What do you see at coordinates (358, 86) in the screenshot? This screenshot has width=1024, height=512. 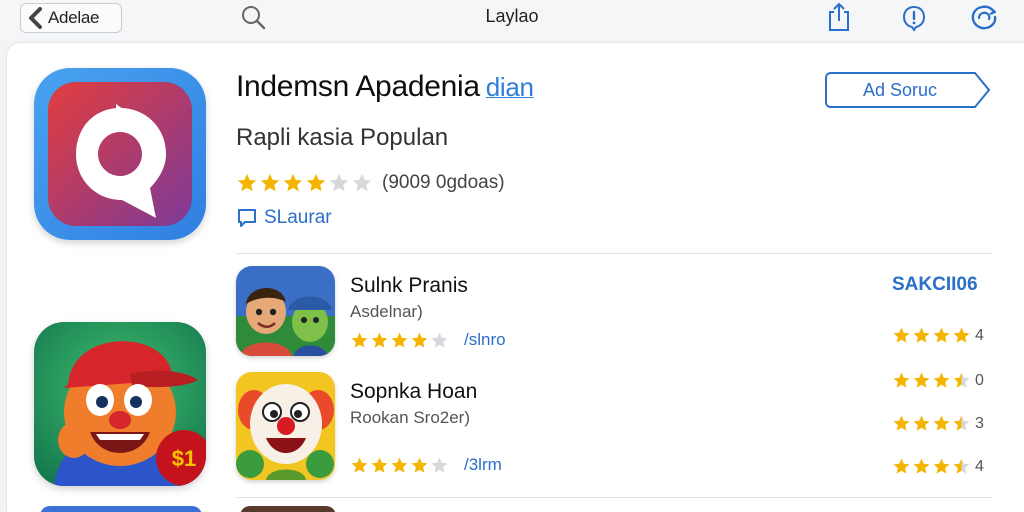 I see `app-title-text: Indemsn Apadenia` at bounding box center [358, 86].